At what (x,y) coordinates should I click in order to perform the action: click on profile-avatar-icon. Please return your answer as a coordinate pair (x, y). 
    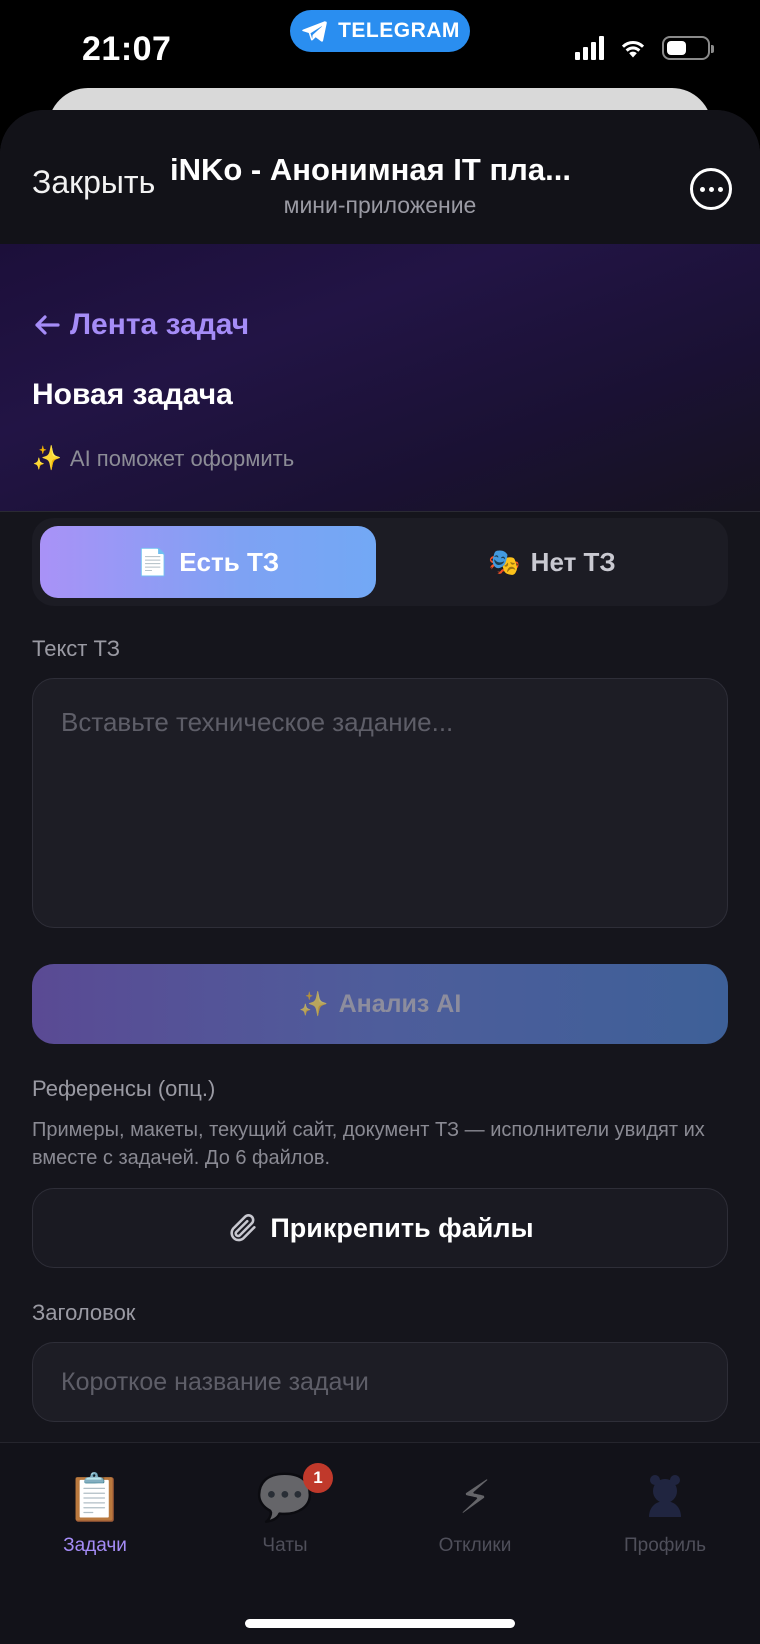
    Looking at the image, I should click on (665, 1496).